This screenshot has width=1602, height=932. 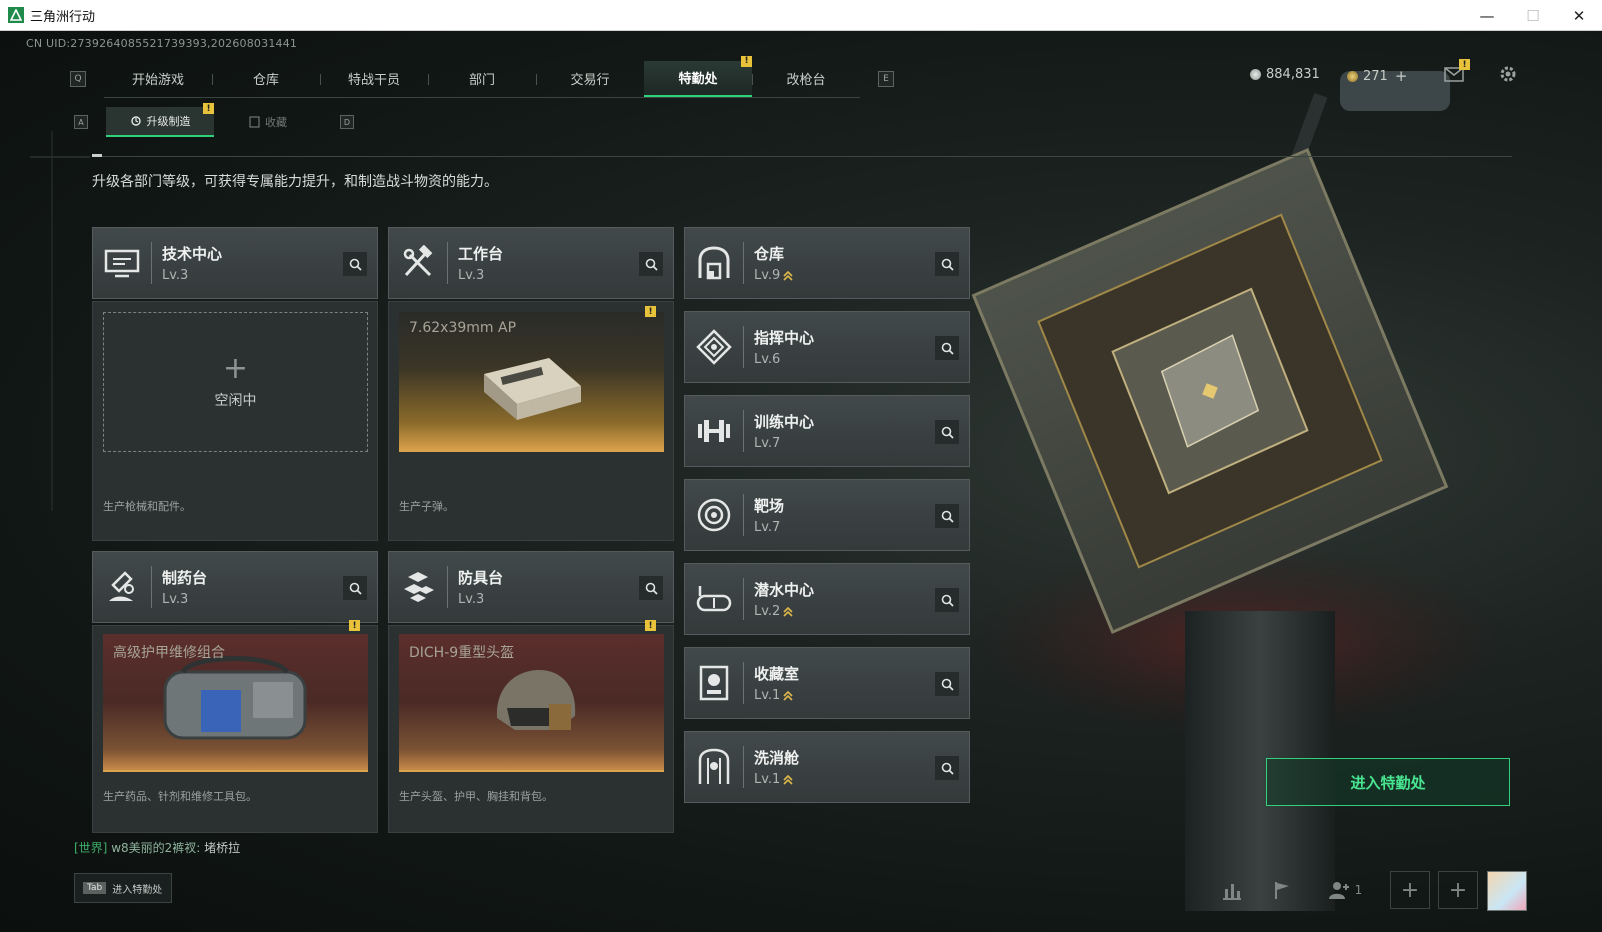 I want to click on tab-start-game: 开始游戏, so click(x=158, y=79).